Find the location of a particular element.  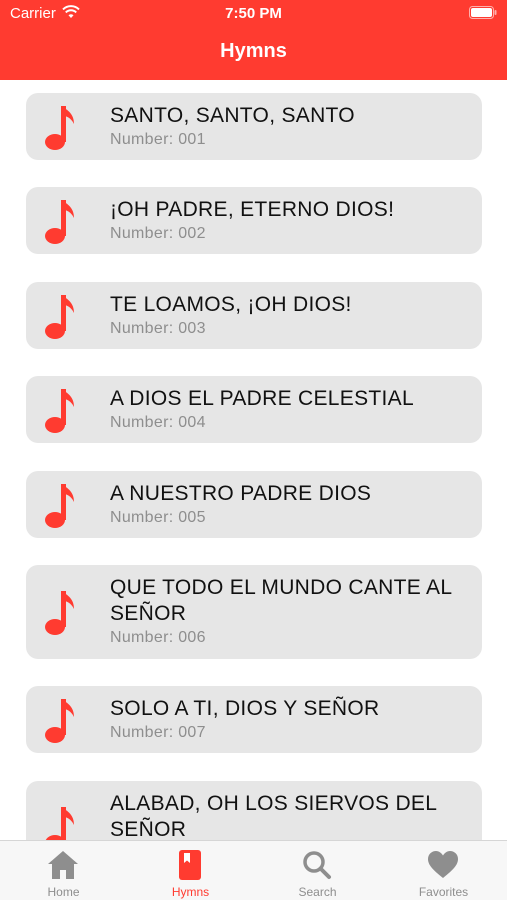

hymn-title: SOLO A TI, DIOS Y SEÑOR is located at coordinates (245, 708).